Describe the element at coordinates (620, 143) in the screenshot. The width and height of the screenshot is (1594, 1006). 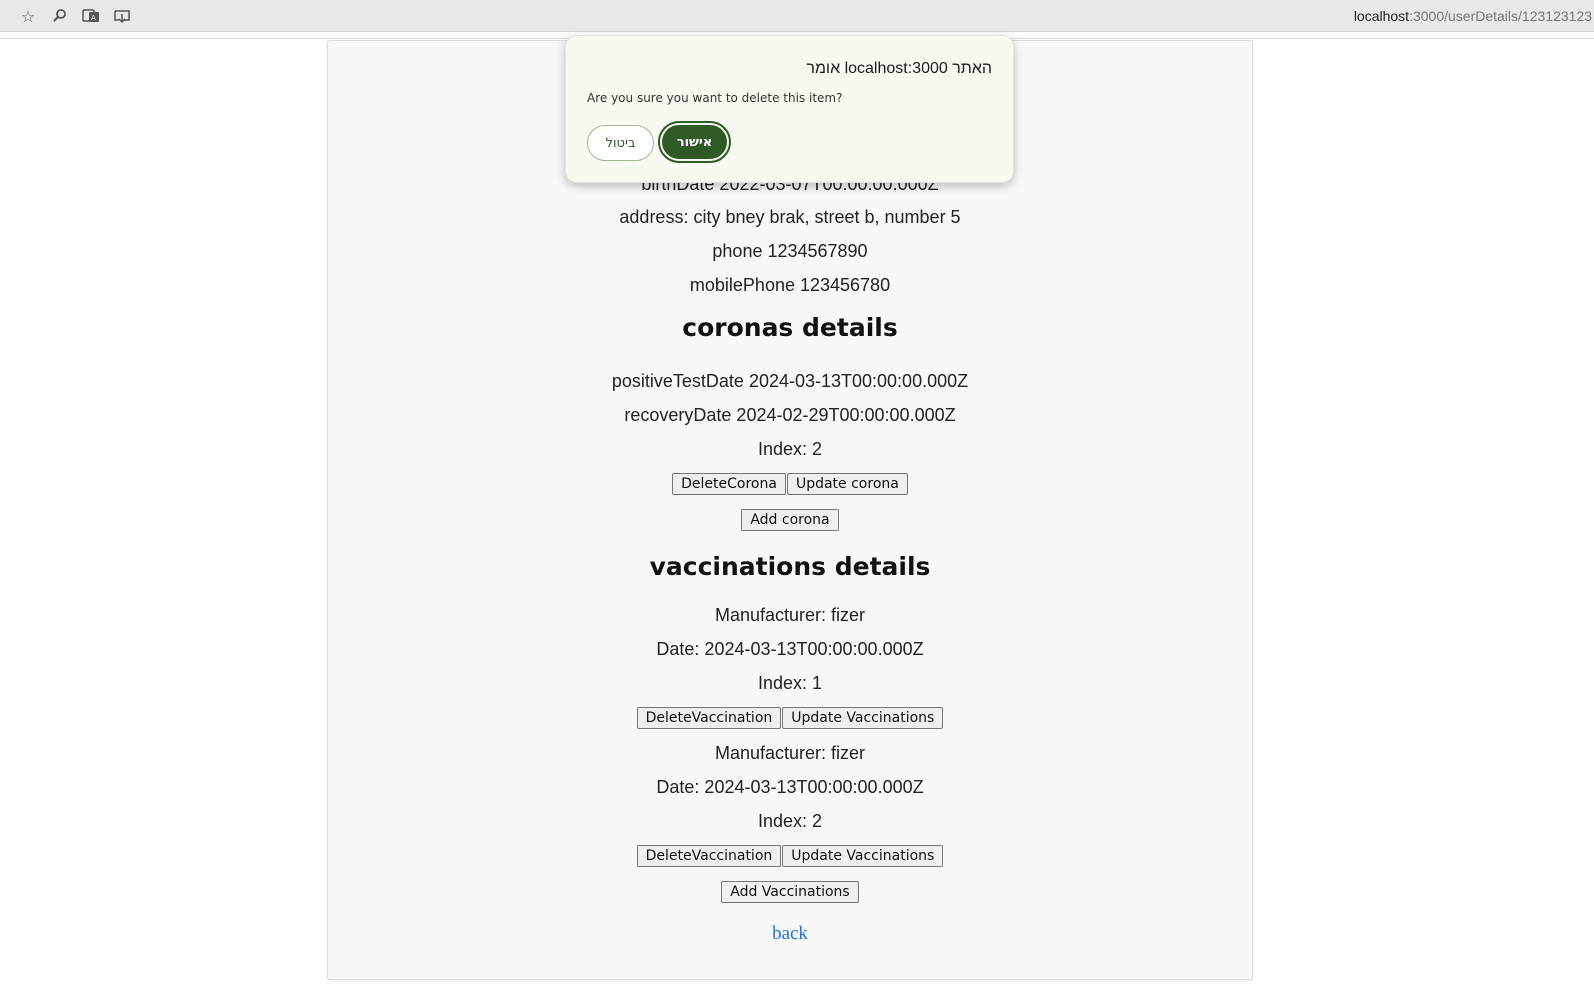
I see `dialog-cancel-button: ביטול` at that location.